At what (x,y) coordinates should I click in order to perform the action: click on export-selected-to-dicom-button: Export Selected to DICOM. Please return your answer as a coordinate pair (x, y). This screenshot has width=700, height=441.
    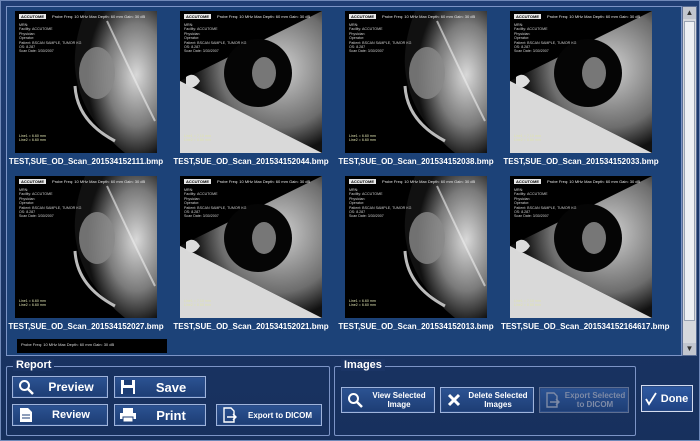
    Looking at the image, I should click on (584, 400).